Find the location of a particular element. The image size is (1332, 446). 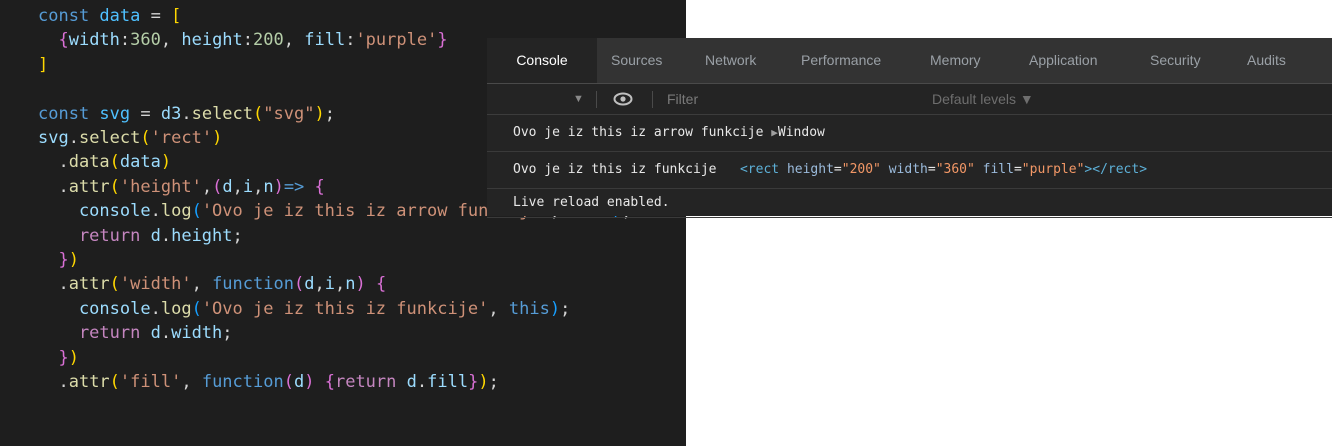

code-token: width is located at coordinates (94, 40).